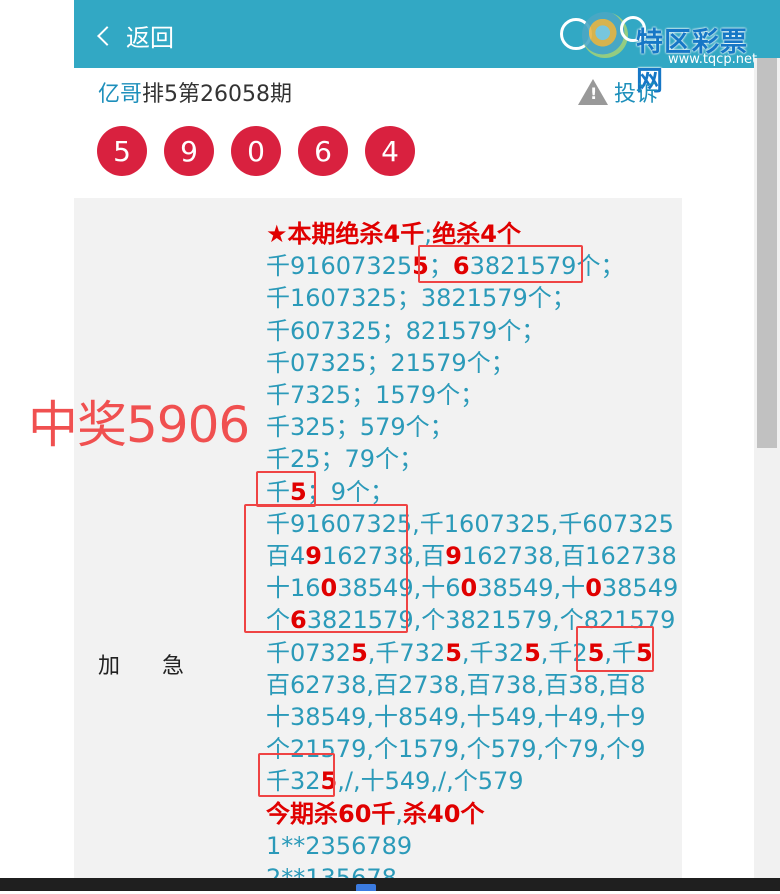  What do you see at coordinates (339, 266) in the screenshot?
I see `prediction-text: 千91607325` at bounding box center [339, 266].